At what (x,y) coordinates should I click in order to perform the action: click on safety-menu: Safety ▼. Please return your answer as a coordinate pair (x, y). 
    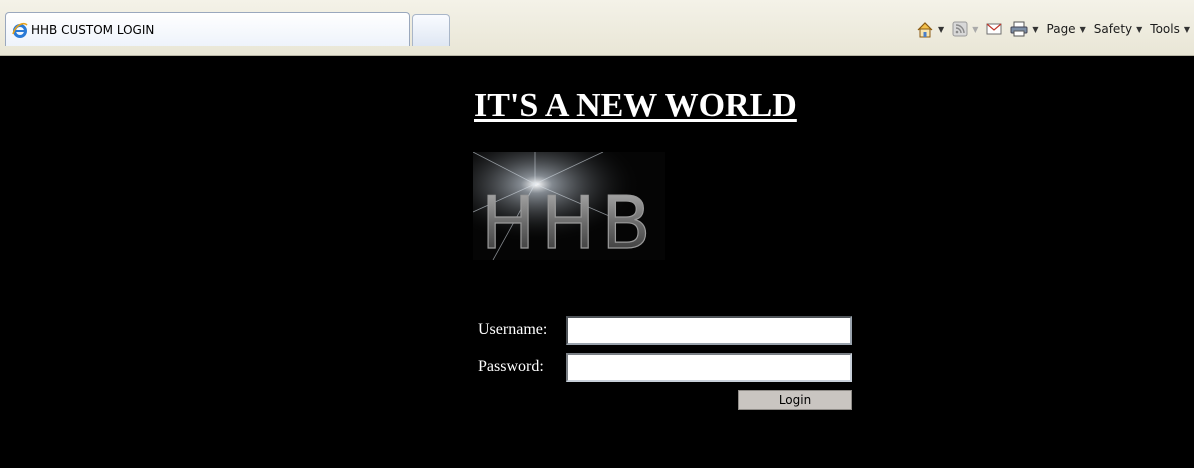
    Looking at the image, I should click on (1118, 29).